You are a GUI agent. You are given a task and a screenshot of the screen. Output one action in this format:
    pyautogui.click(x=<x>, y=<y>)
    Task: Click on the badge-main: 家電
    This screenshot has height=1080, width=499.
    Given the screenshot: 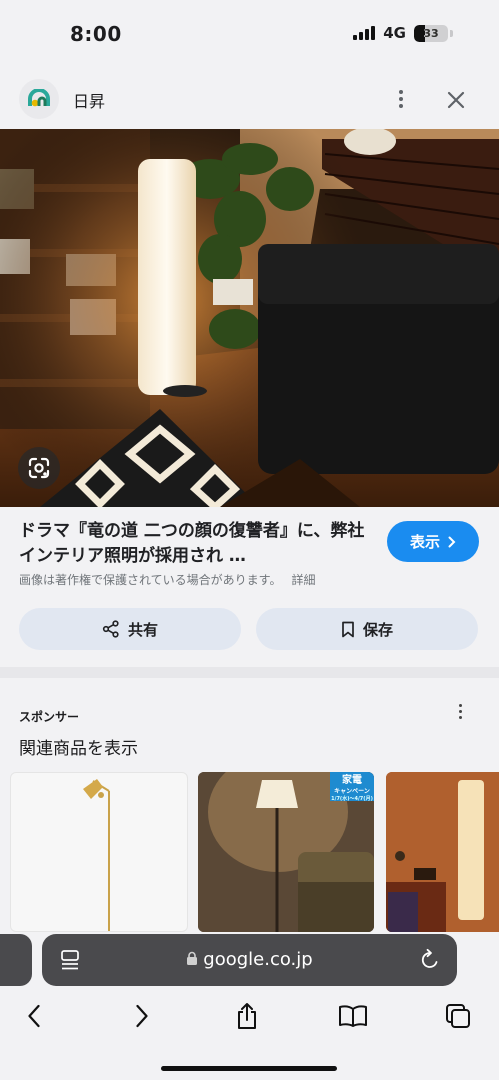 What is the action you would take?
    pyautogui.click(x=352, y=780)
    